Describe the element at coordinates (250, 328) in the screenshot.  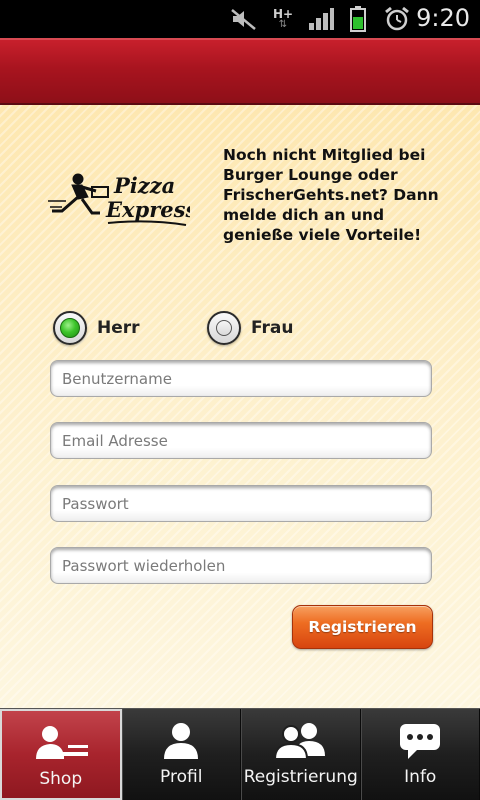
I see `gender-option-frau: Frau` at that location.